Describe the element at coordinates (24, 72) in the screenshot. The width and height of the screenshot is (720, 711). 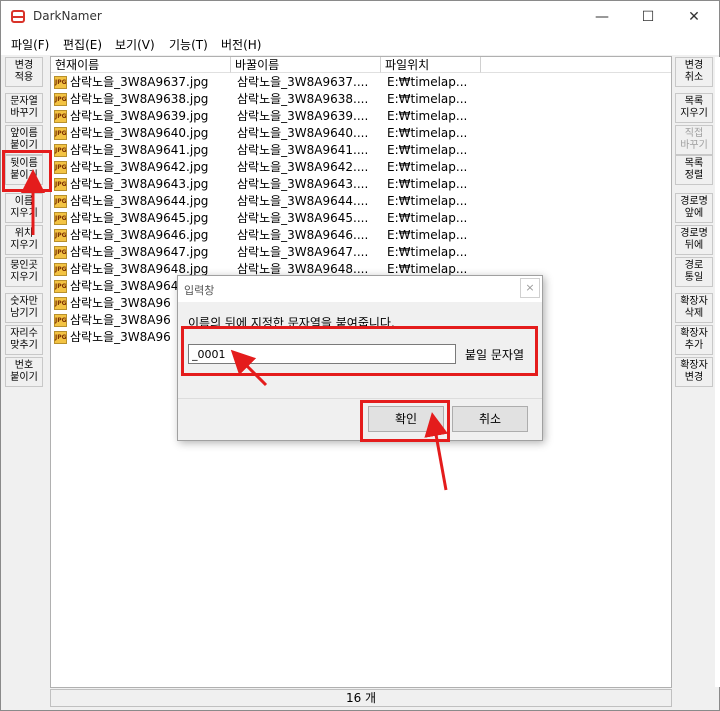
I see `apply-changes-button: 변경 적용` at that location.